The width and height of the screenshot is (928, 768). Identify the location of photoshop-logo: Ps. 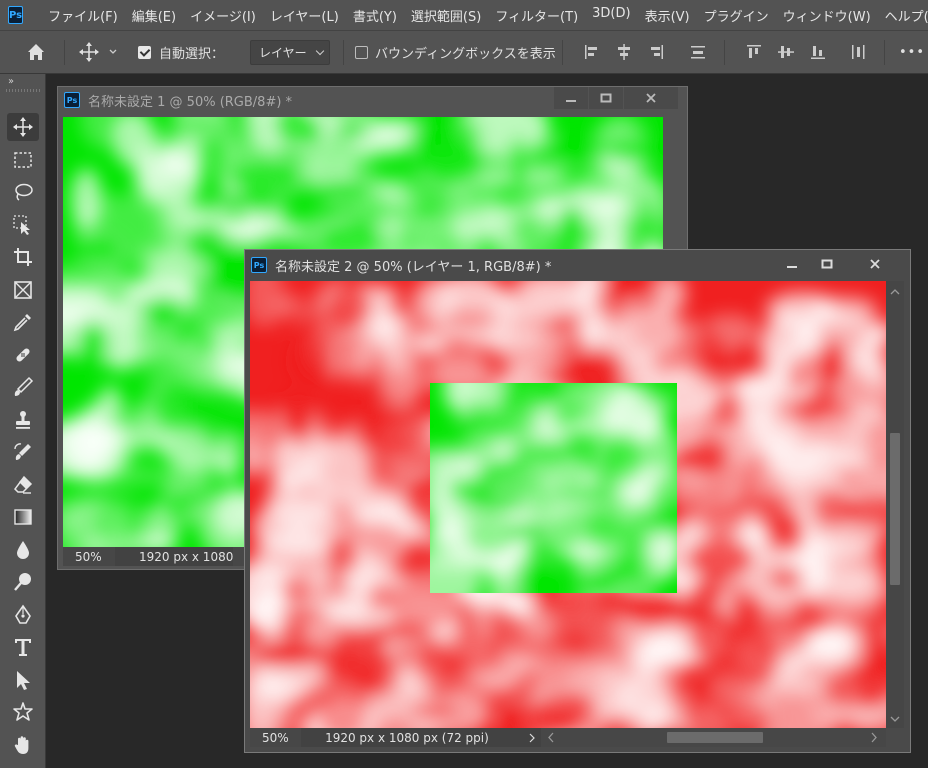
(16, 15).